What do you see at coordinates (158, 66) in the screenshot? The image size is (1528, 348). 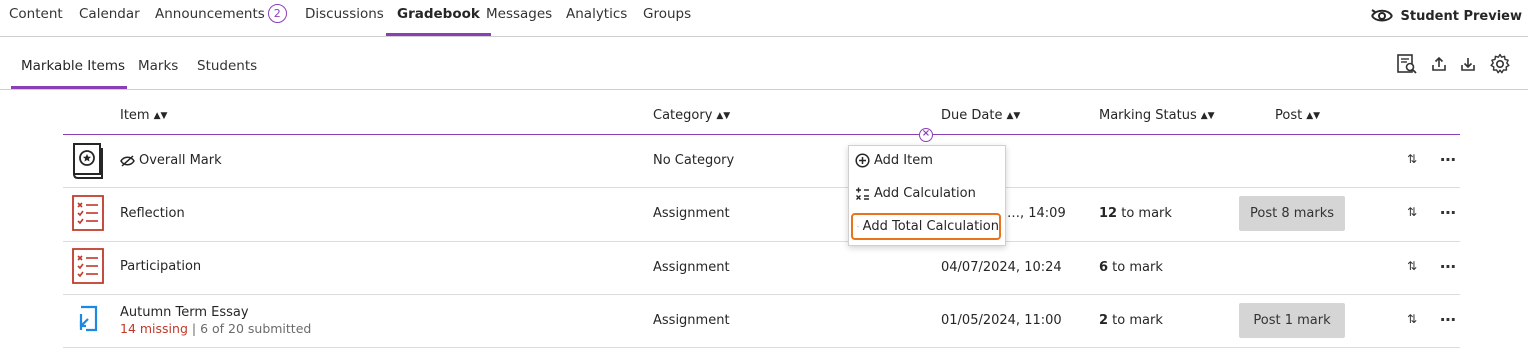 I see `tab-marks: Marks` at bounding box center [158, 66].